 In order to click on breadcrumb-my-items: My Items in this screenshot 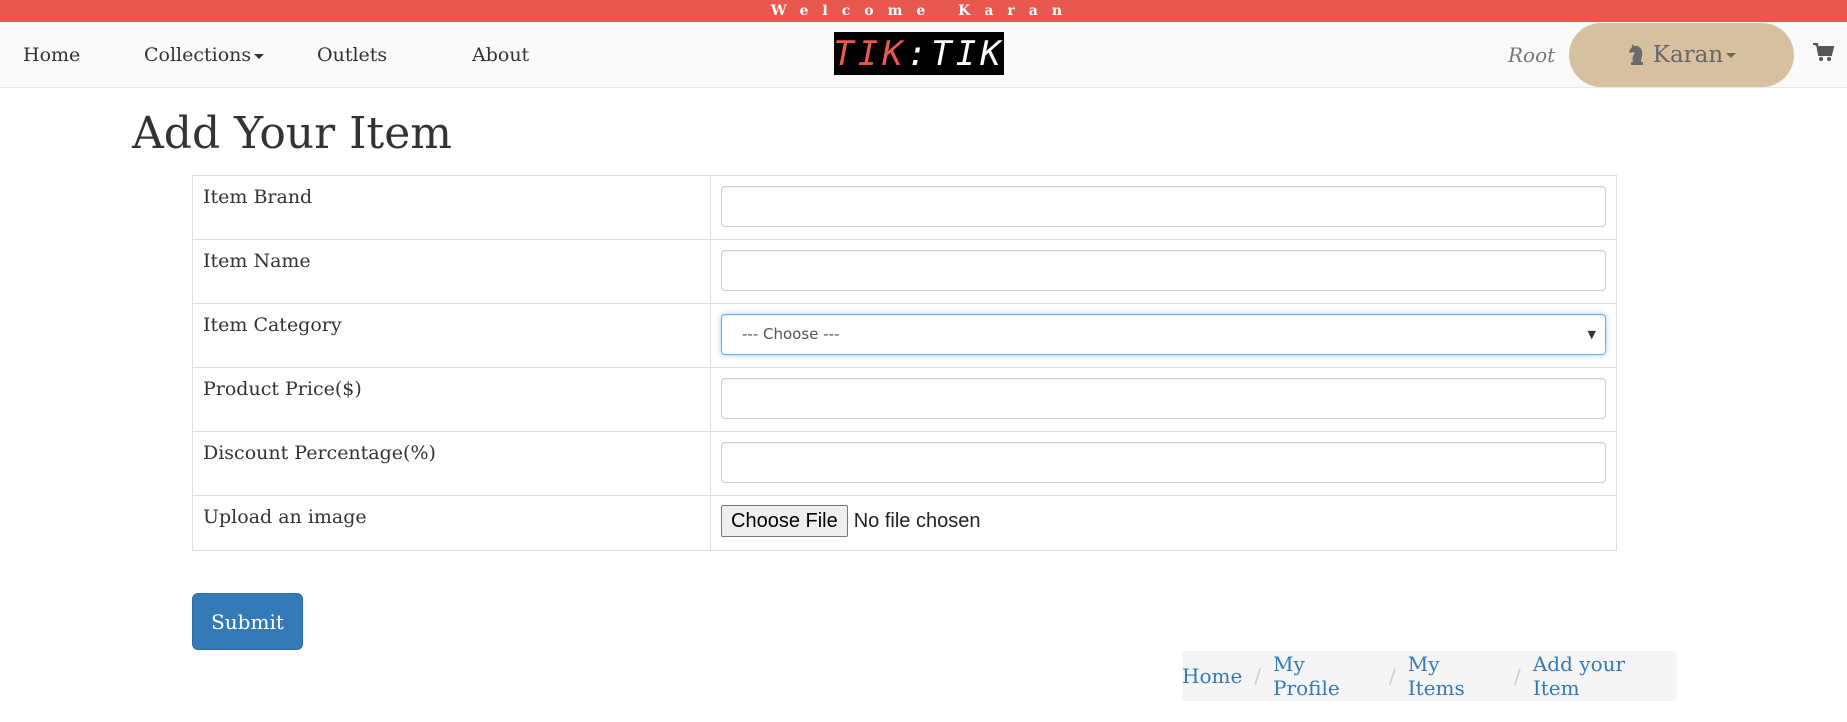, I will do `click(1455, 676)`.